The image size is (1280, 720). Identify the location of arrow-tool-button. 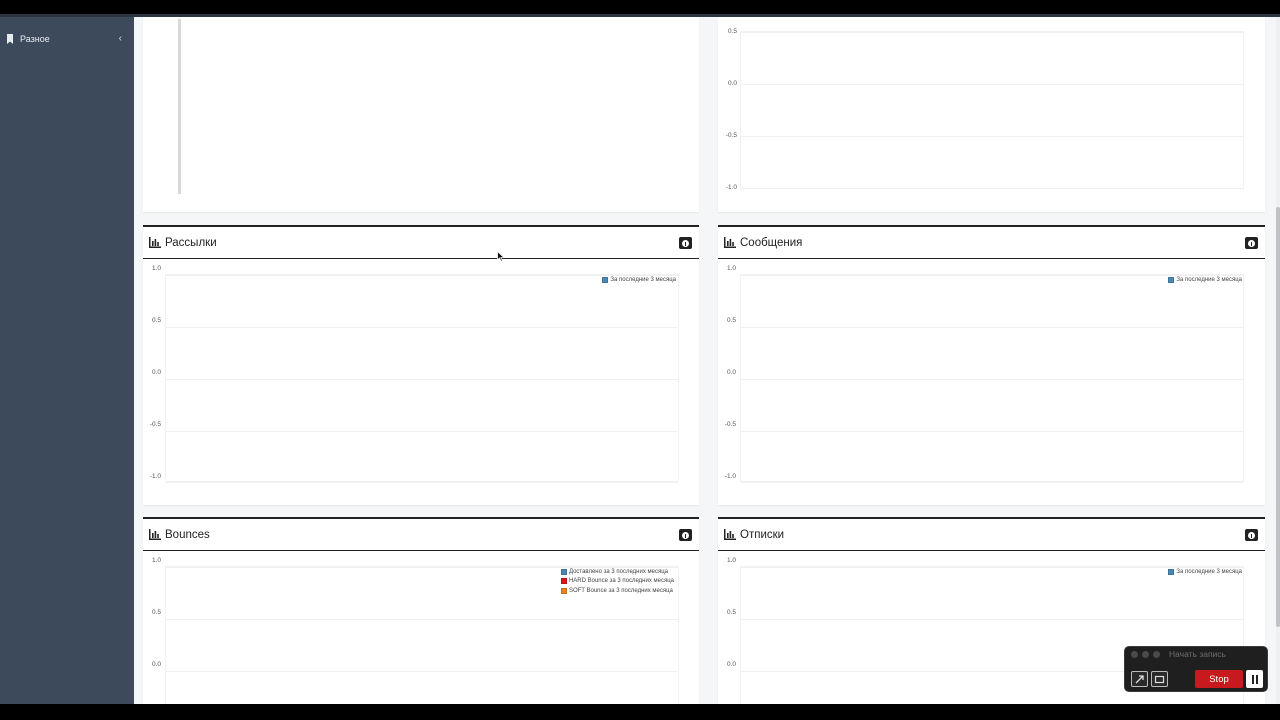
(1139, 679).